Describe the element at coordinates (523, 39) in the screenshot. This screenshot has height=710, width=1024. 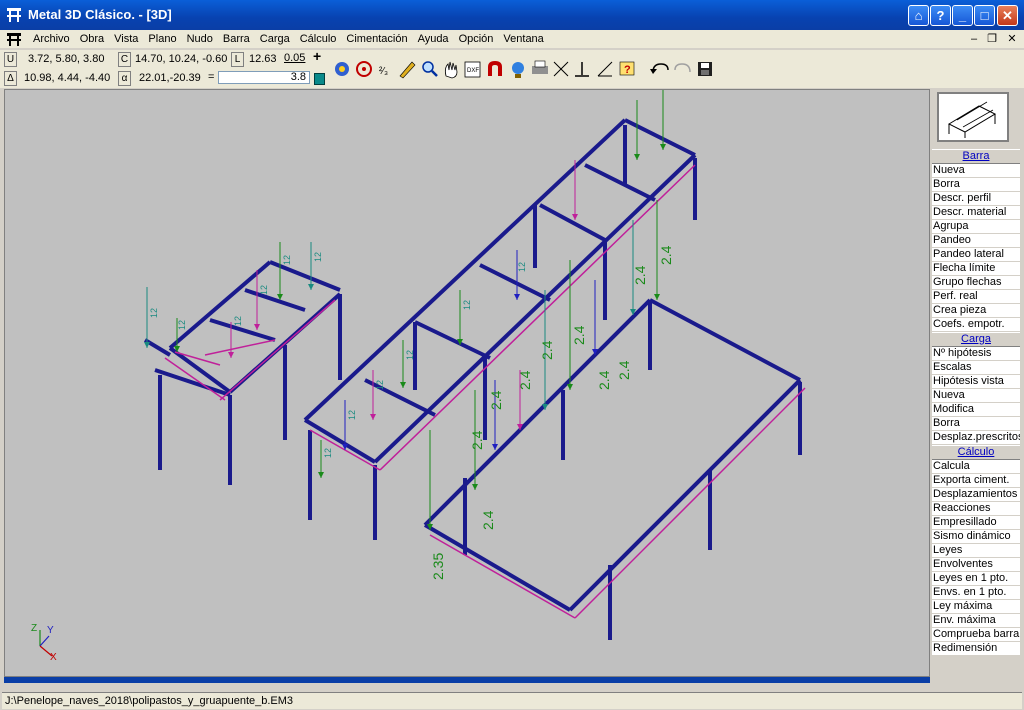
I see `menu-ventana: Ventana` at that location.